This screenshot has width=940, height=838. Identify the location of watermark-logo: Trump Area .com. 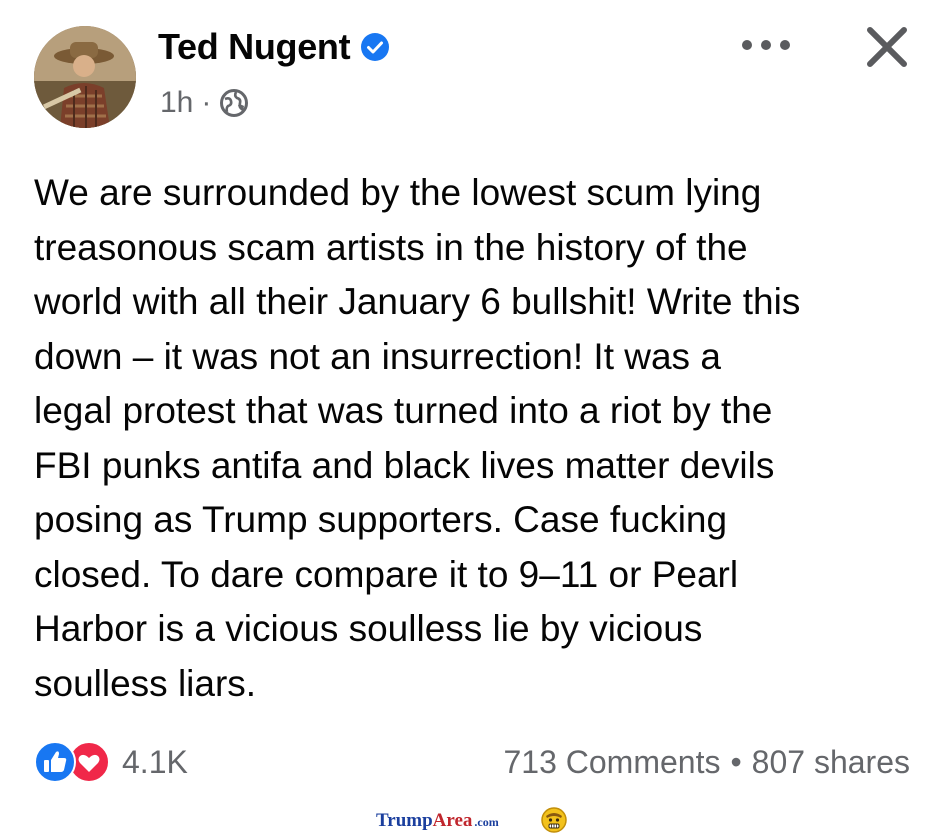
(437, 821).